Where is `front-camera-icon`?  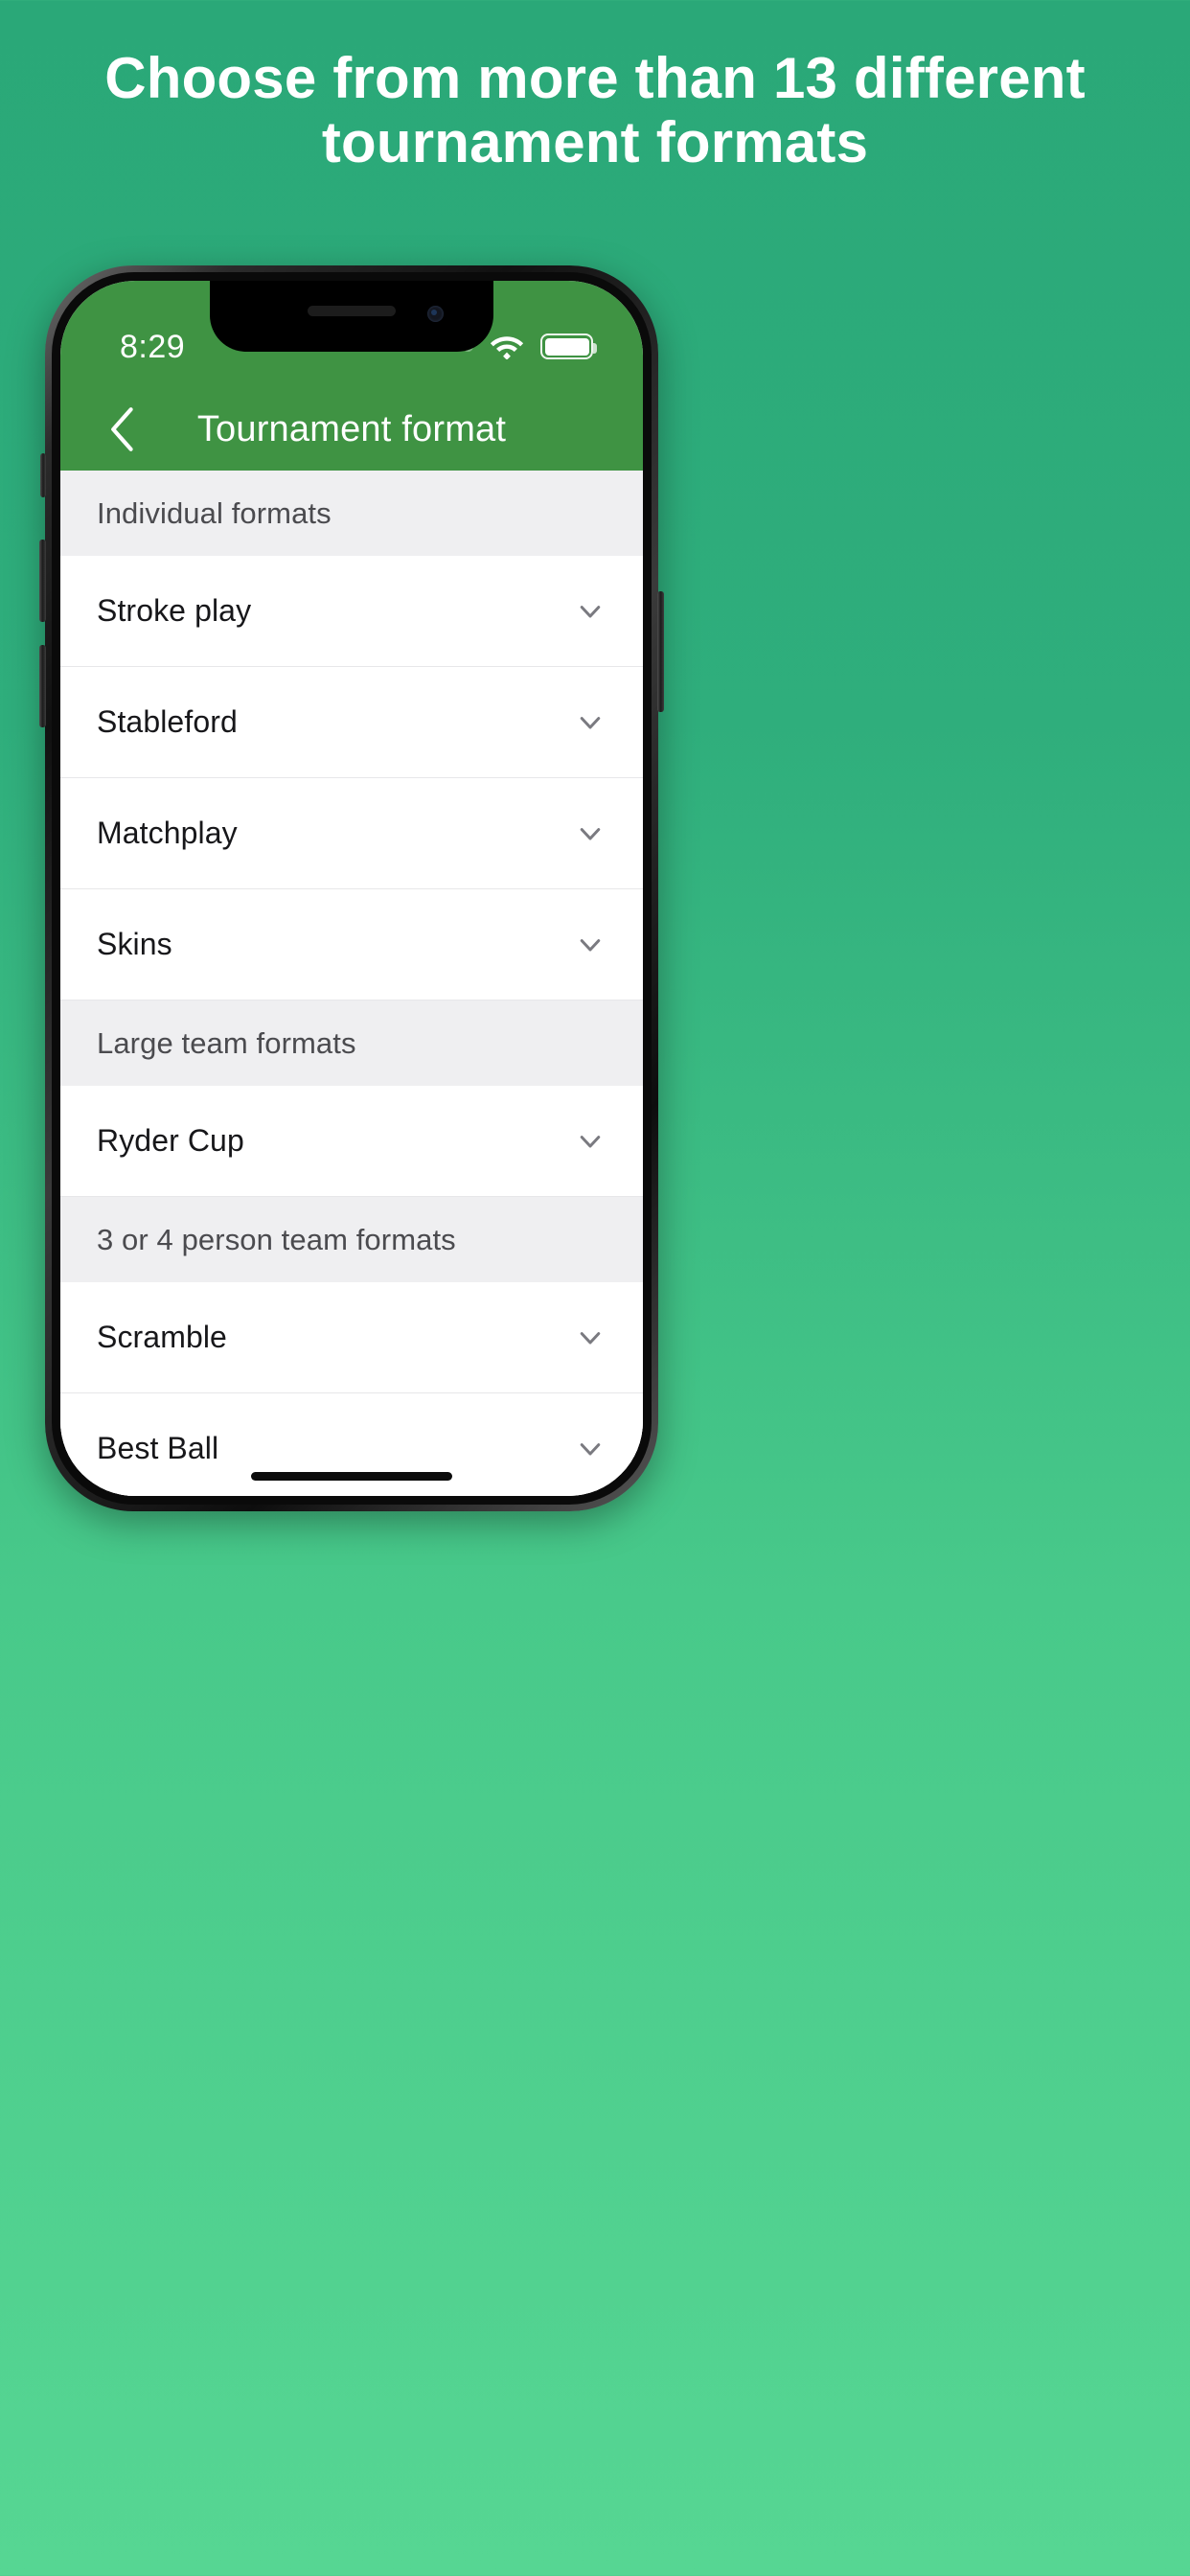 front-camera-icon is located at coordinates (436, 314).